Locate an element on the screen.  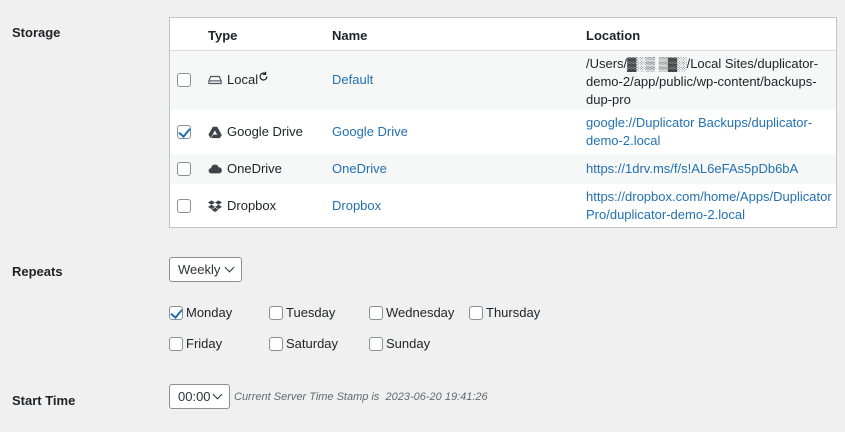
storage-name-local: Default is located at coordinates (352, 80).